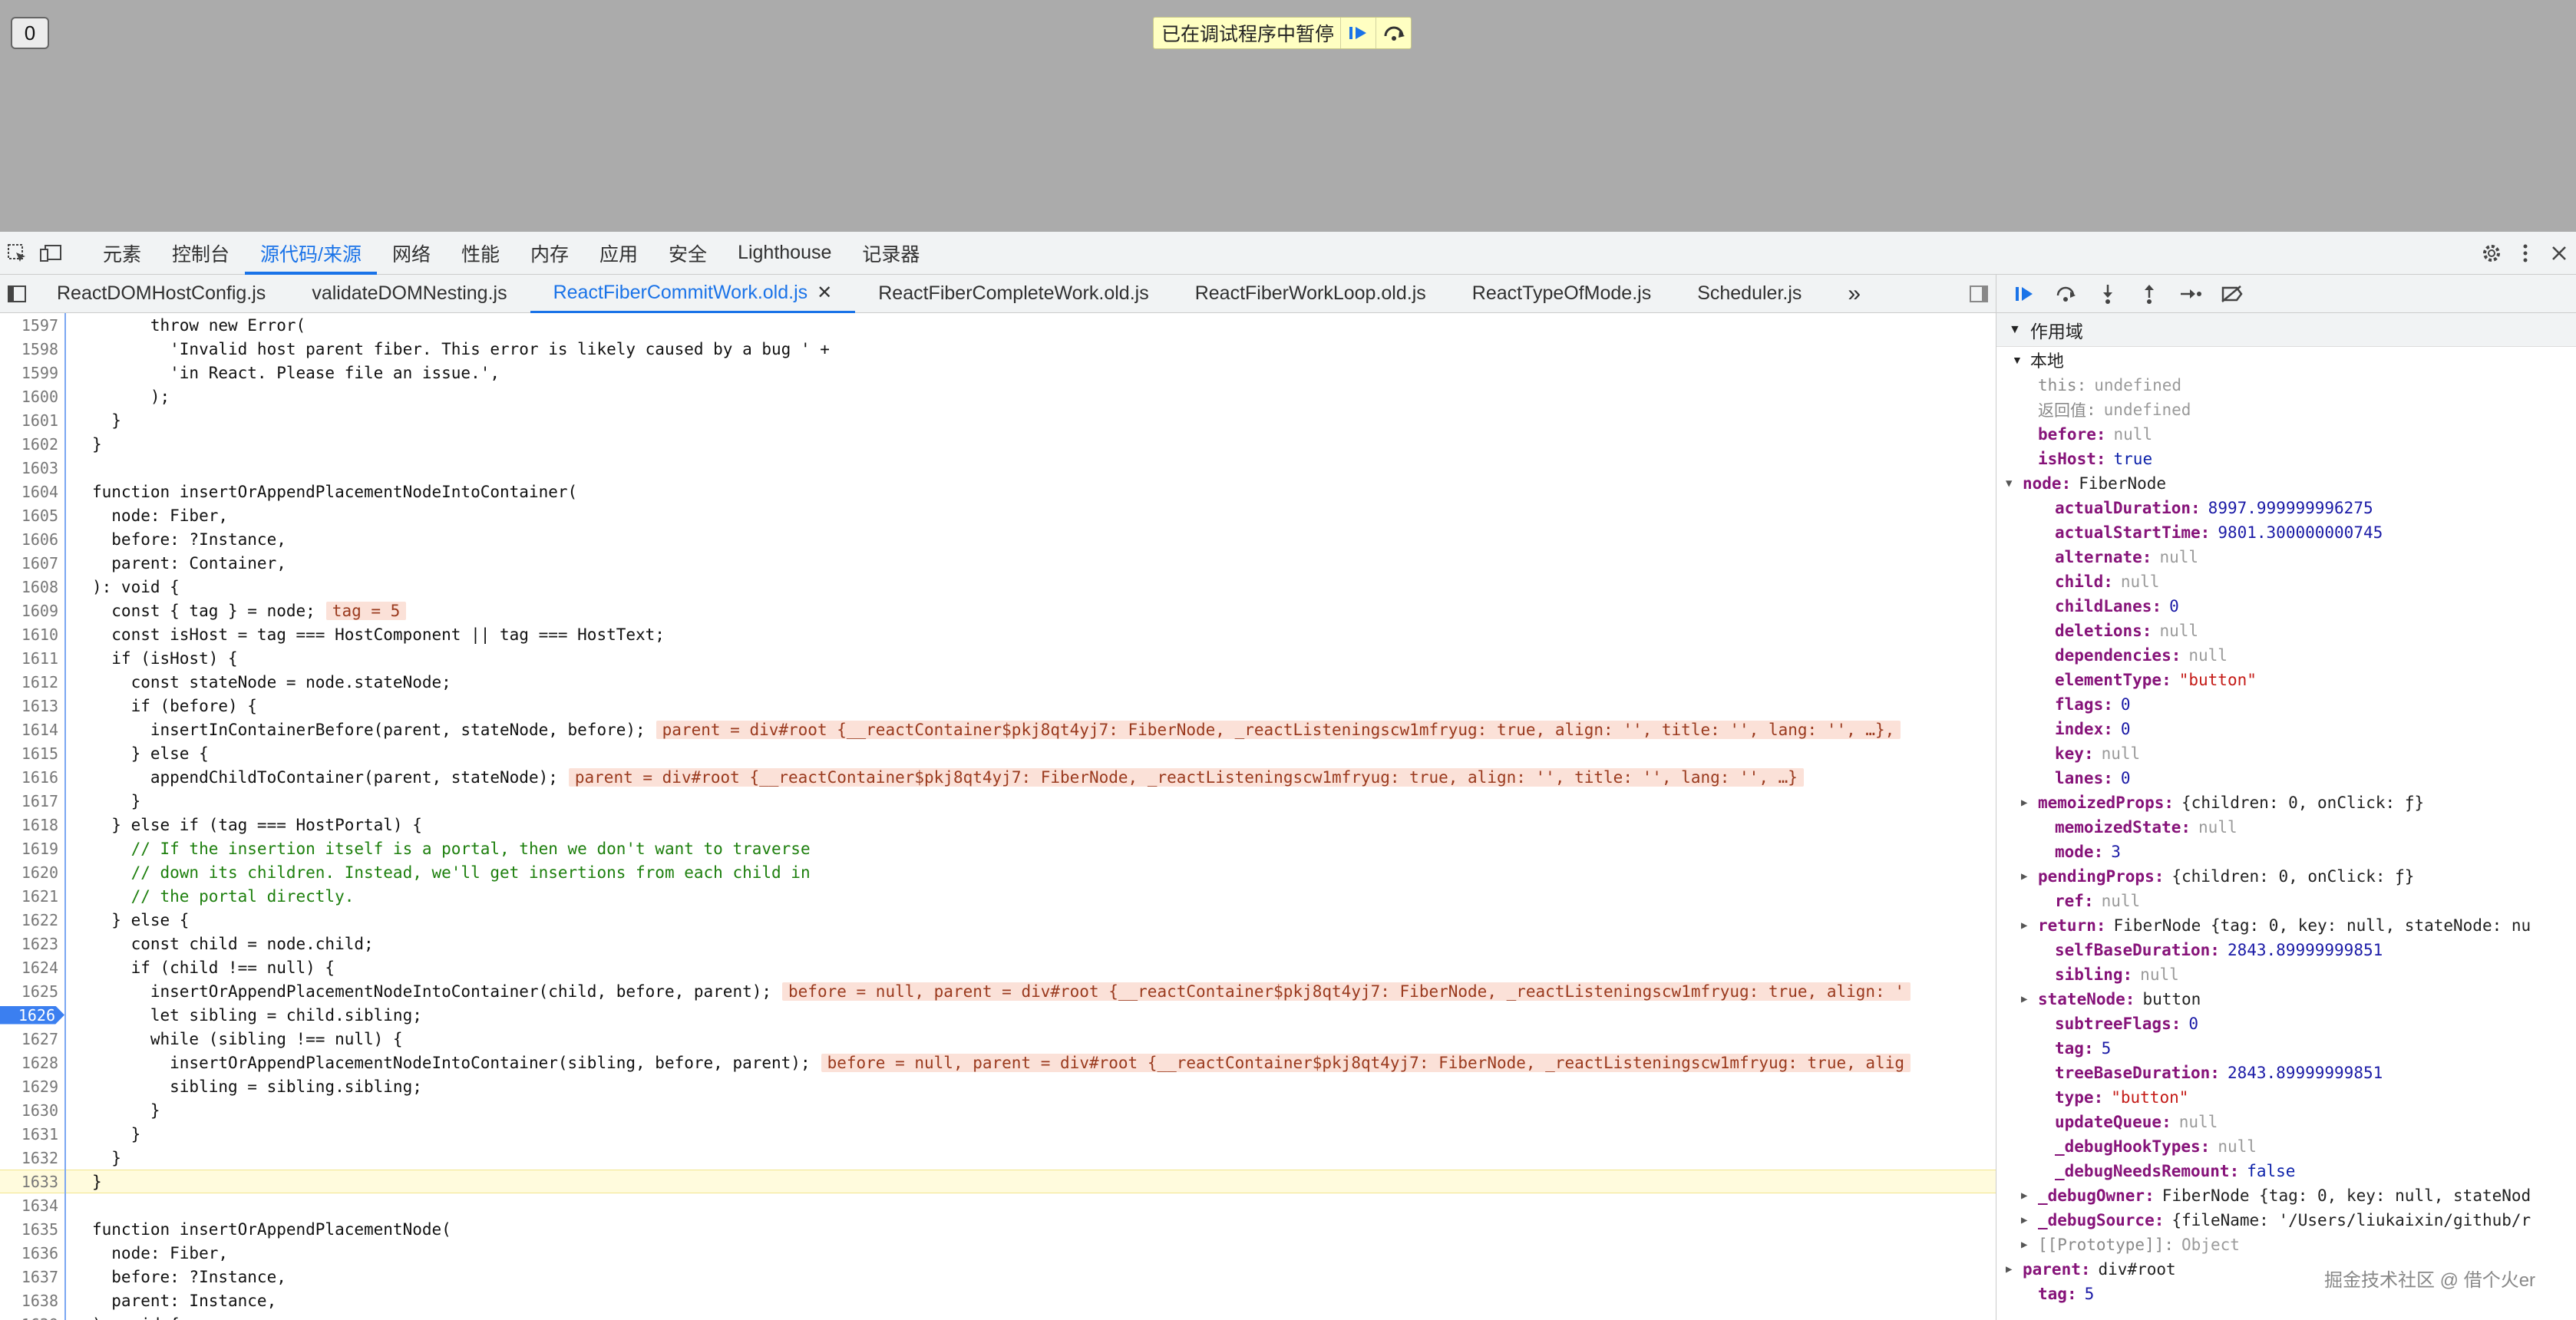 This screenshot has height=1320, width=2576. Describe the element at coordinates (2014, 483) in the screenshot. I see `expanded-triangle-icon: ▼` at that location.